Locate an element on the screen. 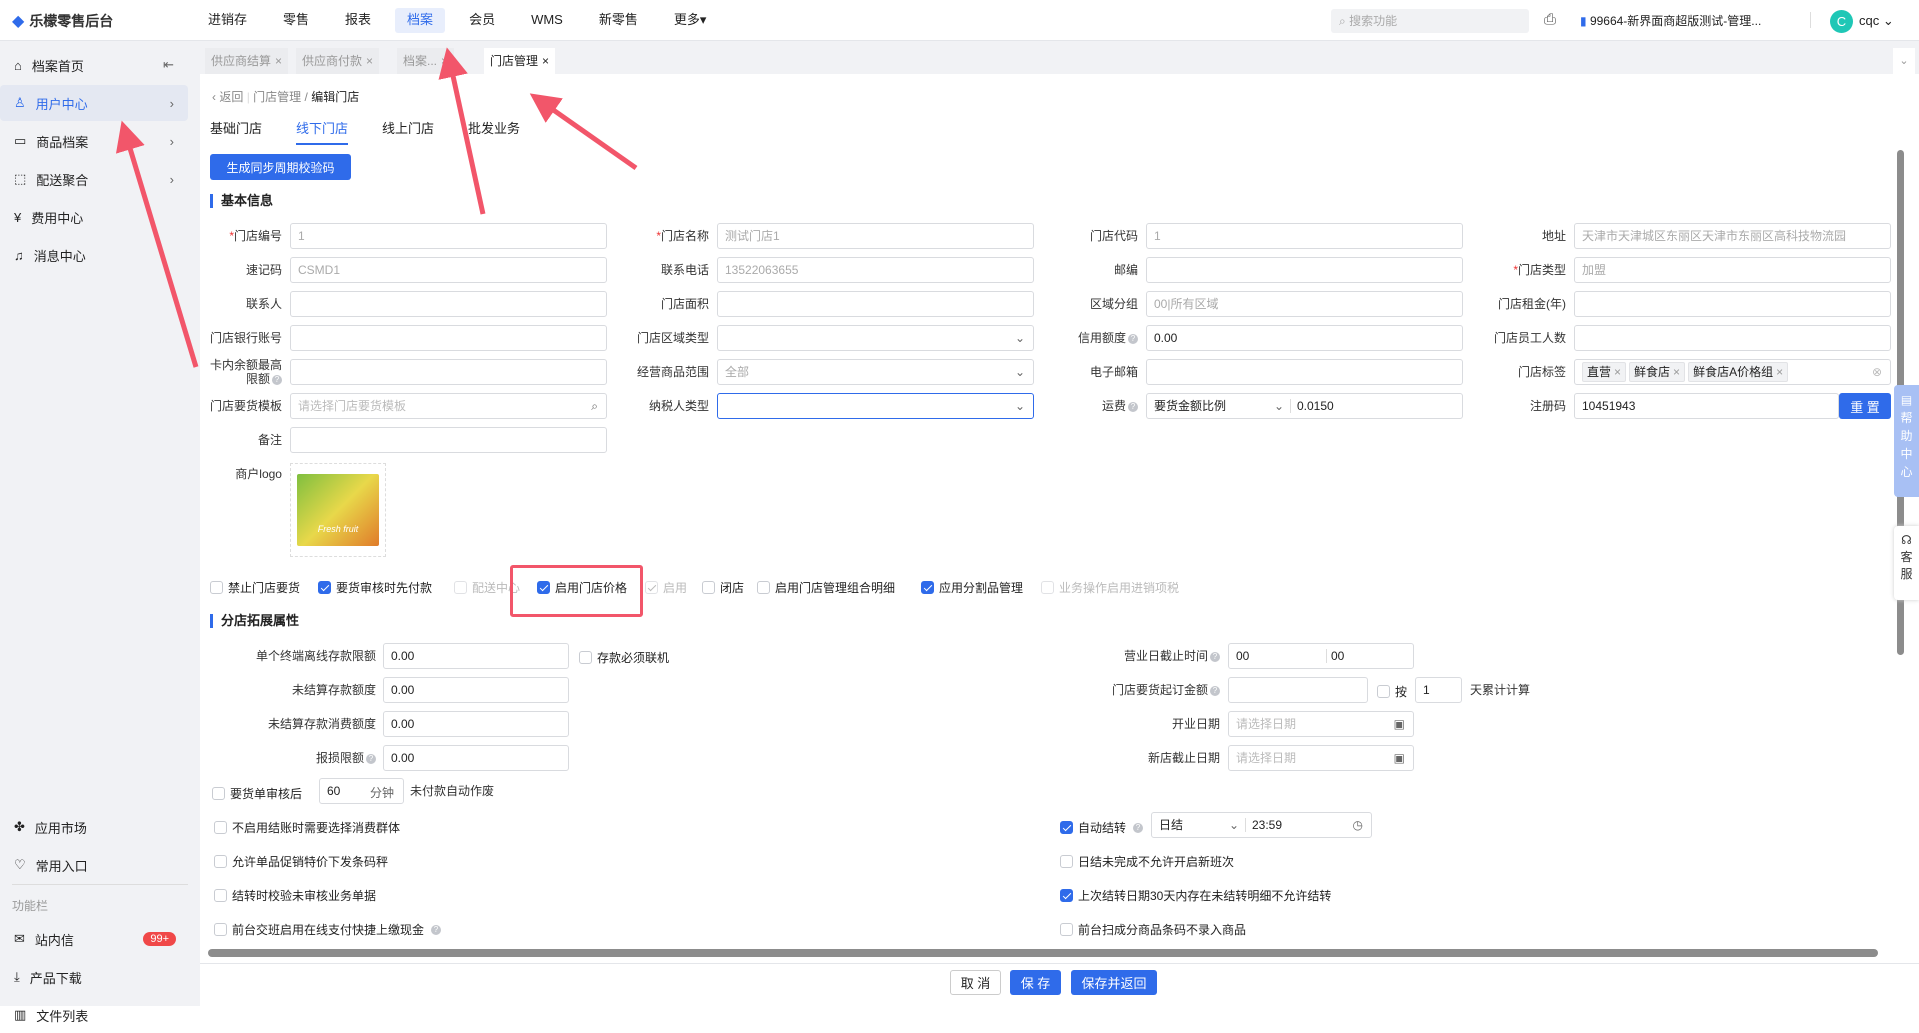 The image size is (1919, 1033). nav-item: 更多▾ is located at coordinates (690, 20).